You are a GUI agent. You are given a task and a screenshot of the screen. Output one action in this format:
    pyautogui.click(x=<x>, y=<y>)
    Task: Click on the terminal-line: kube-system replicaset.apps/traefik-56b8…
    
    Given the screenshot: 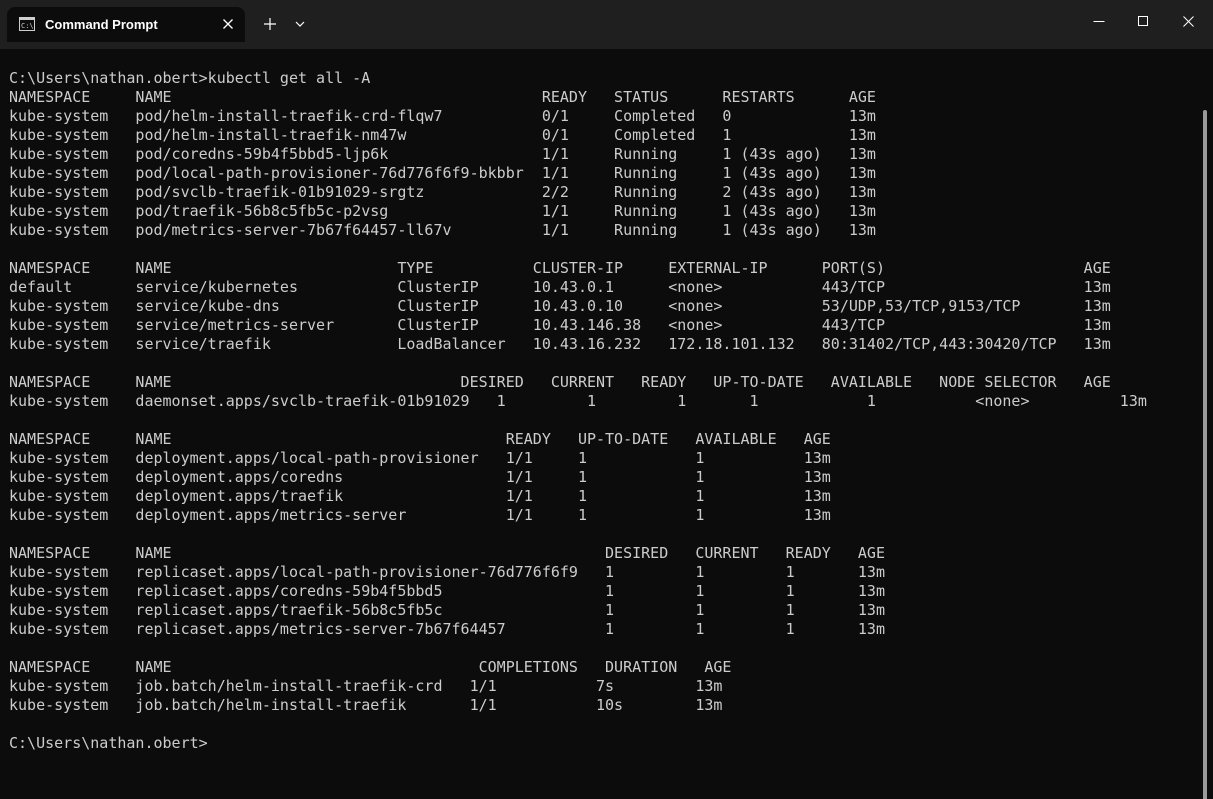 What is the action you would take?
    pyautogui.click(x=447, y=610)
    